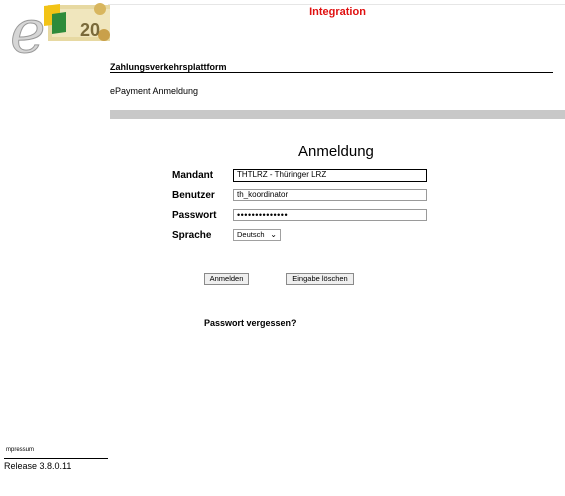 Image resolution: width=565 pixels, height=496 pixels. I want to click on mandant-label: Mandant, so click(193, 175).